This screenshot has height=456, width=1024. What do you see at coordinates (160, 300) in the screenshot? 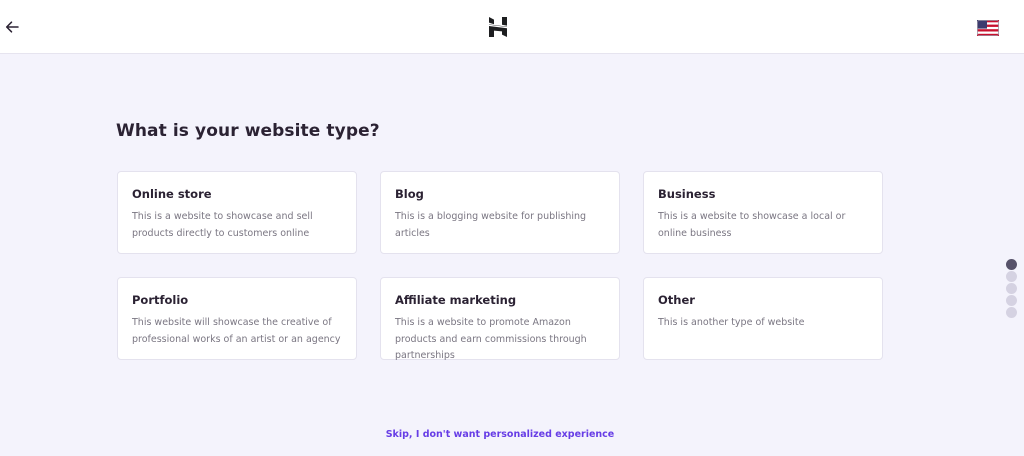
I see `card-title: Portfolio` at bounding box center [160, 300].